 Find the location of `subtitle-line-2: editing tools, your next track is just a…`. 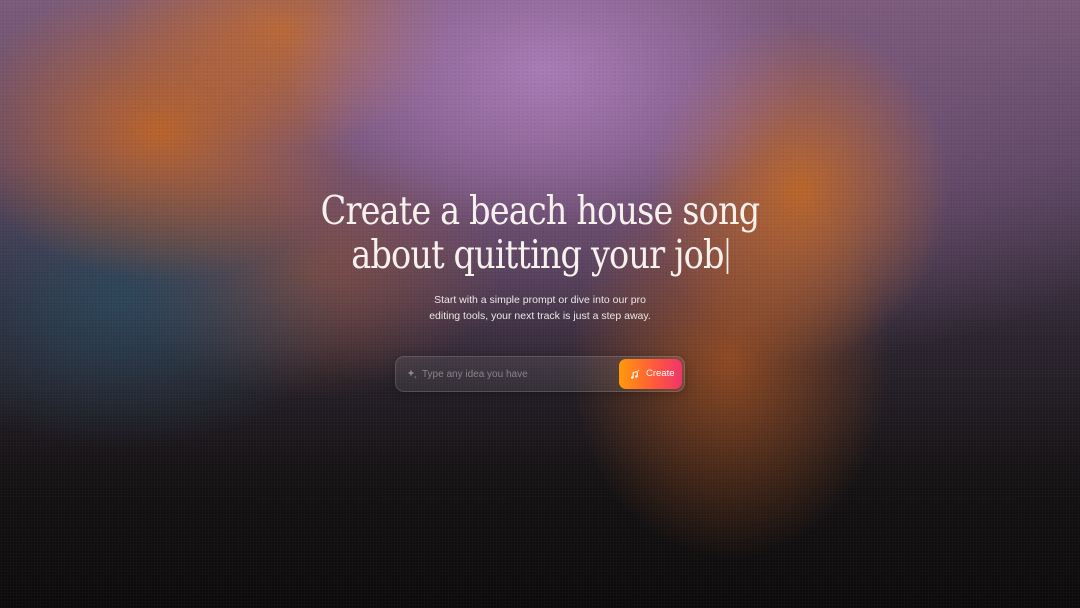

subtitle-line-2: editing tools, your next track is just a… is located at coordinates (540, 316).